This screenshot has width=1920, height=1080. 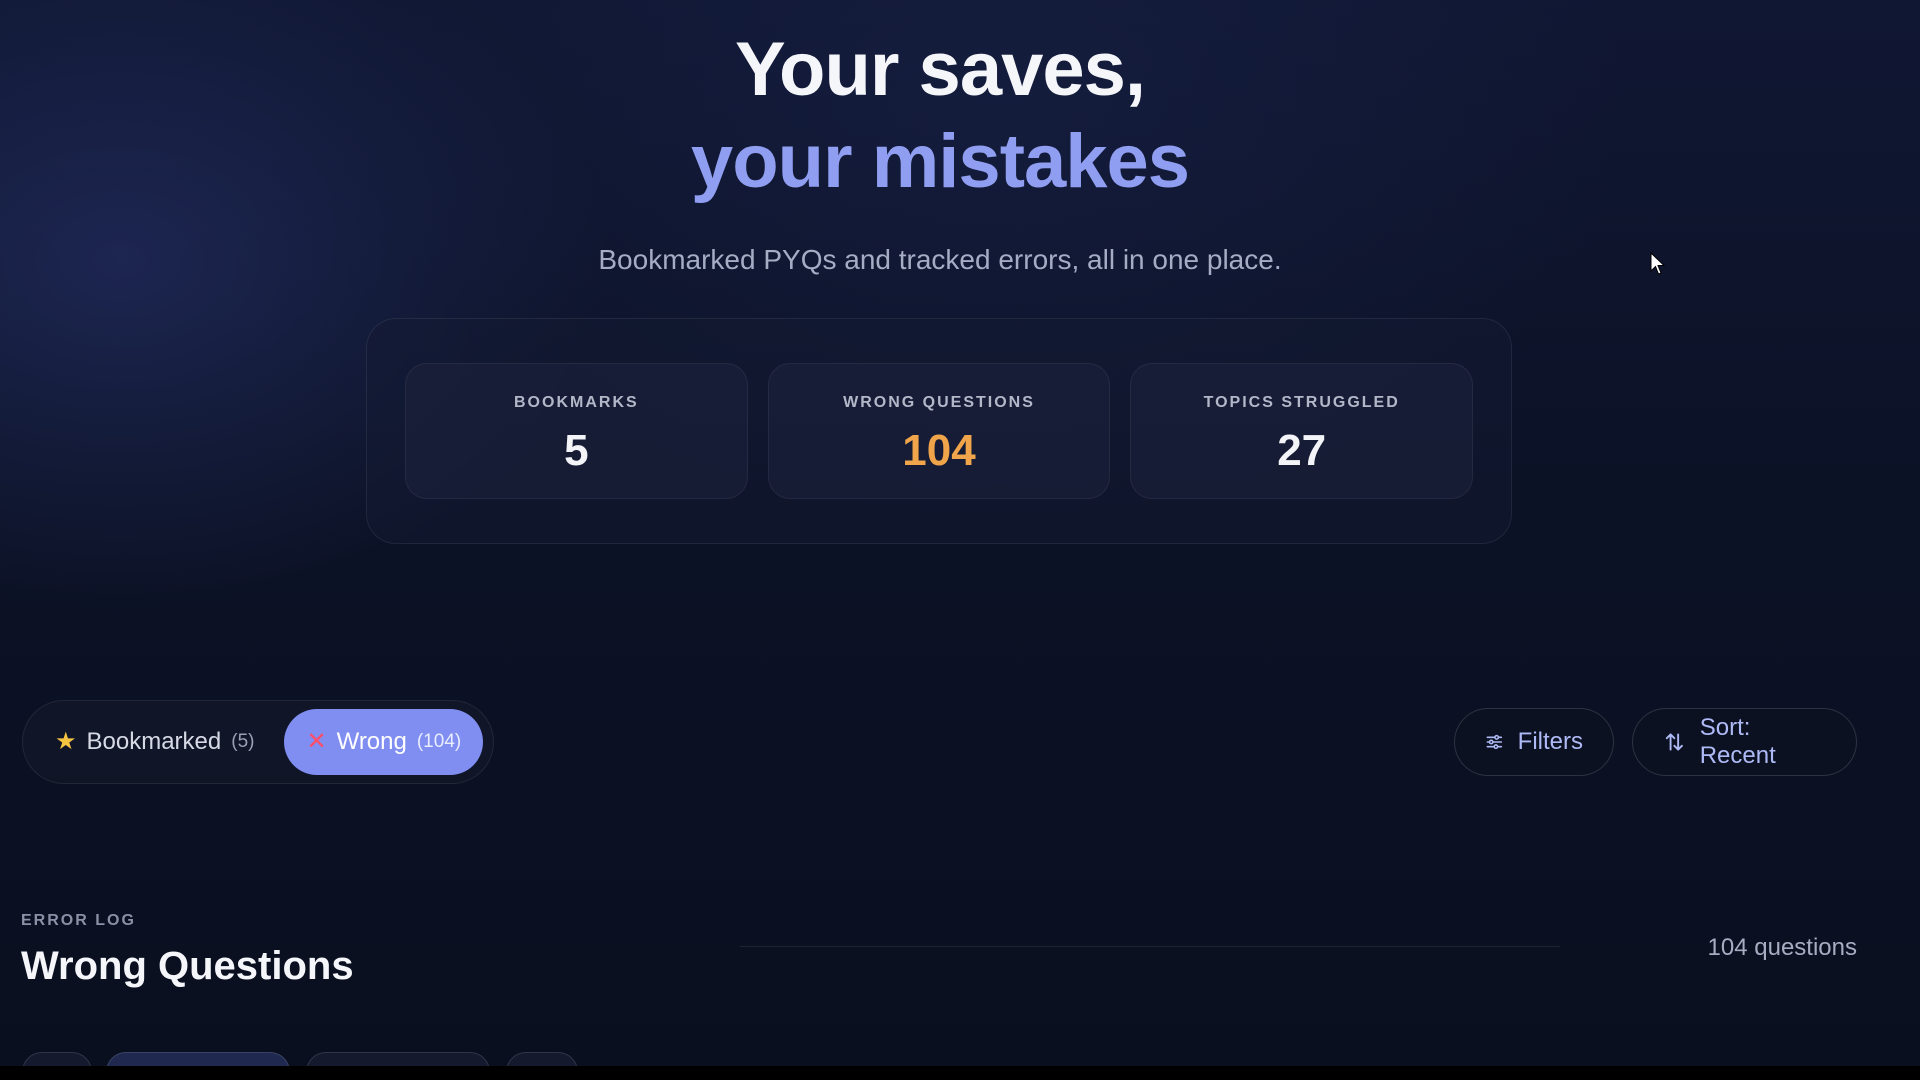 What do you see at coordinates (940, 69) in the screenshot?
I see `hero-title-line1: Your saves,` at bounding box center [940, 69].